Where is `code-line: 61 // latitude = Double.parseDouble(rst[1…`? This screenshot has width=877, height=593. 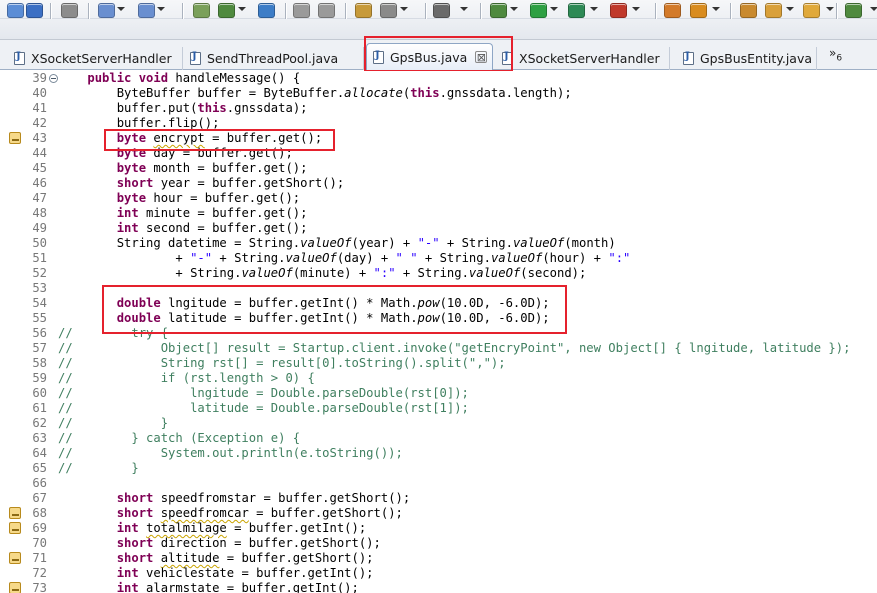
code-line: 61 // latitude = Double.parseDouble(rst[1… is located at coordinates (438, 408).